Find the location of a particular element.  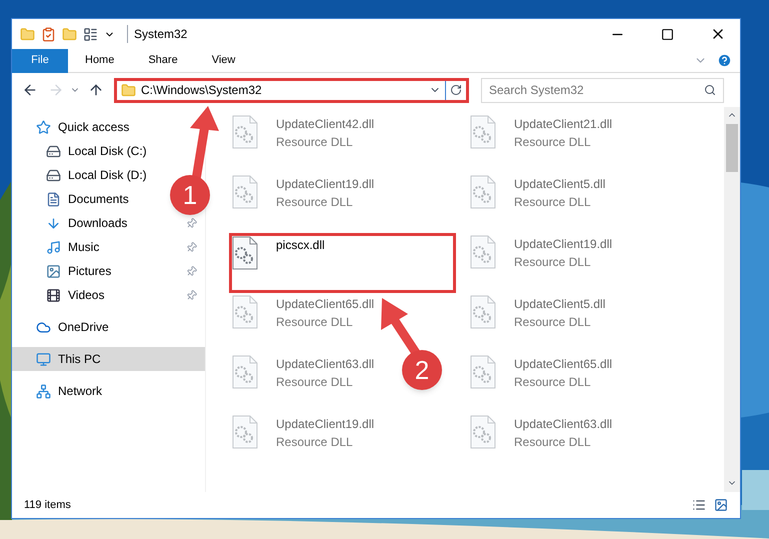

search-icon is located at coordinates (710, 90).